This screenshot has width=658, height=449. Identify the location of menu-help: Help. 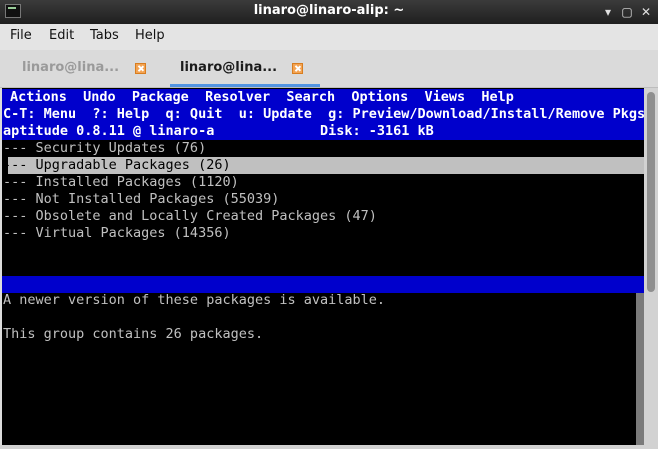
(150, 35).